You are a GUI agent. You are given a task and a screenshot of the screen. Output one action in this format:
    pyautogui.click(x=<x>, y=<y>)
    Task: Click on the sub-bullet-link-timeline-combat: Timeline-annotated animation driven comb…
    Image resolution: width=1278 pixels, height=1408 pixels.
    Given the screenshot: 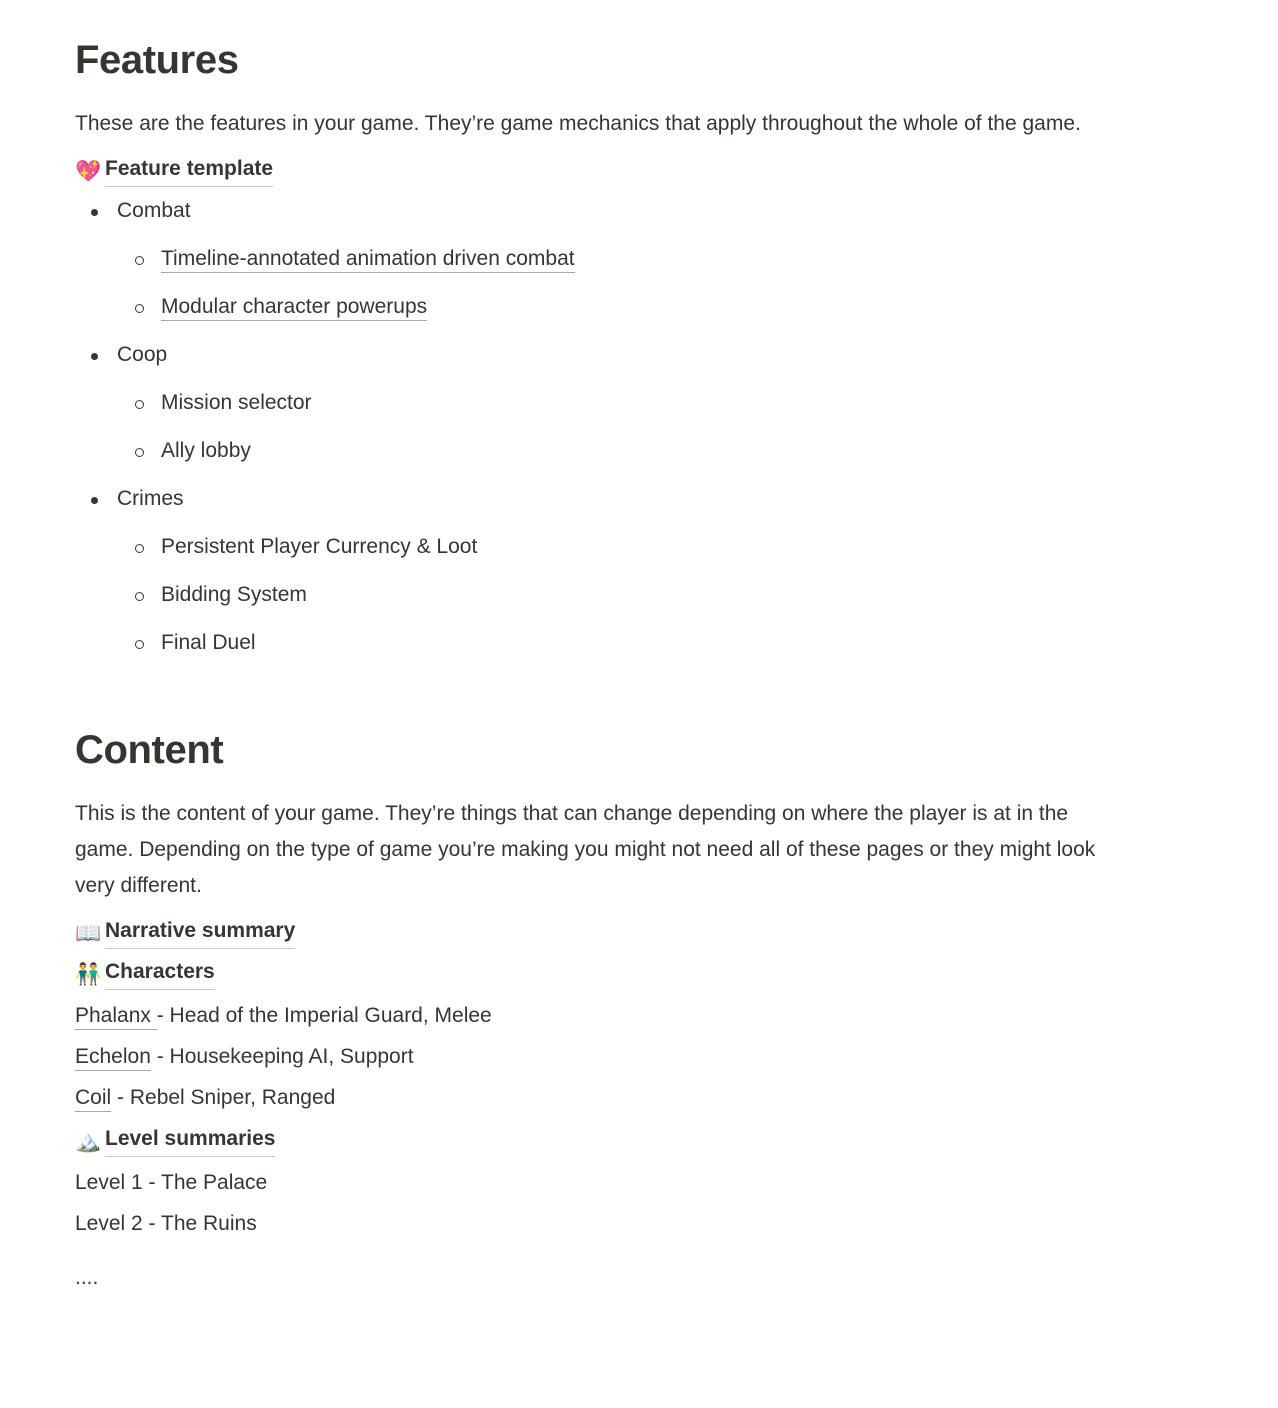 What is the action you would take?
    pyautogui.click(x=368, y=260)
    